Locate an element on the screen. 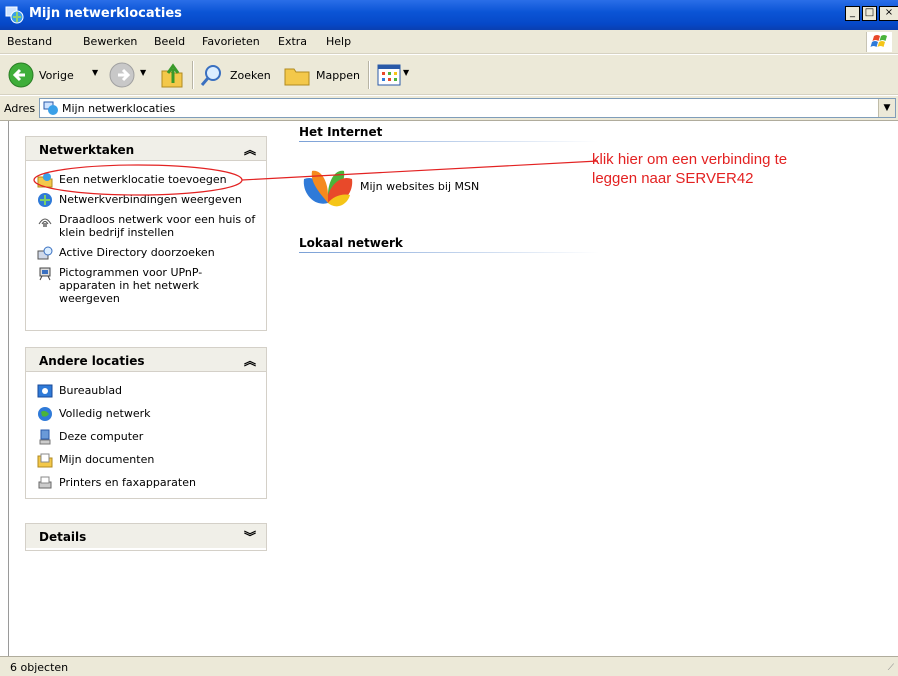 This screenshot has height=676, width=898. upnp-icon is located at coordinates (45, 274).